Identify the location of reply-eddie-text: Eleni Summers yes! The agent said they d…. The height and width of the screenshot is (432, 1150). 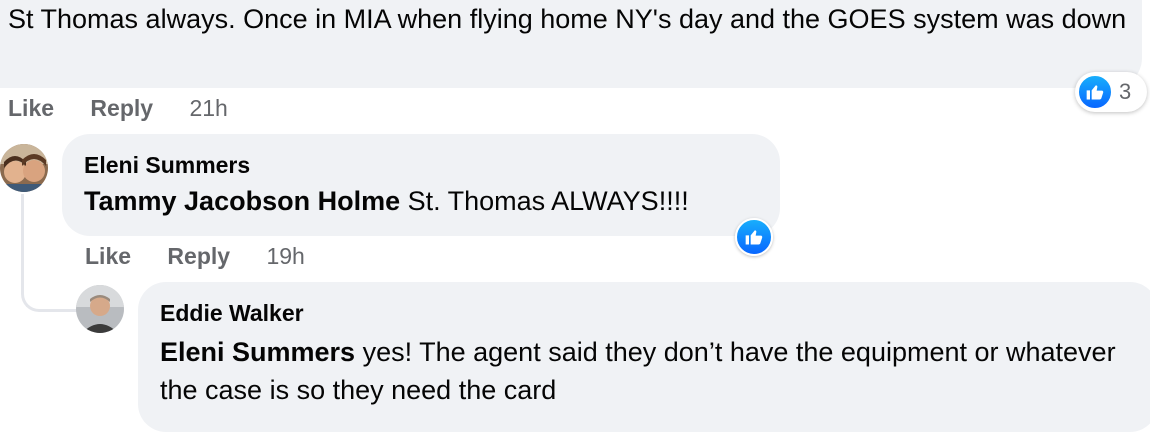
(645, 371).